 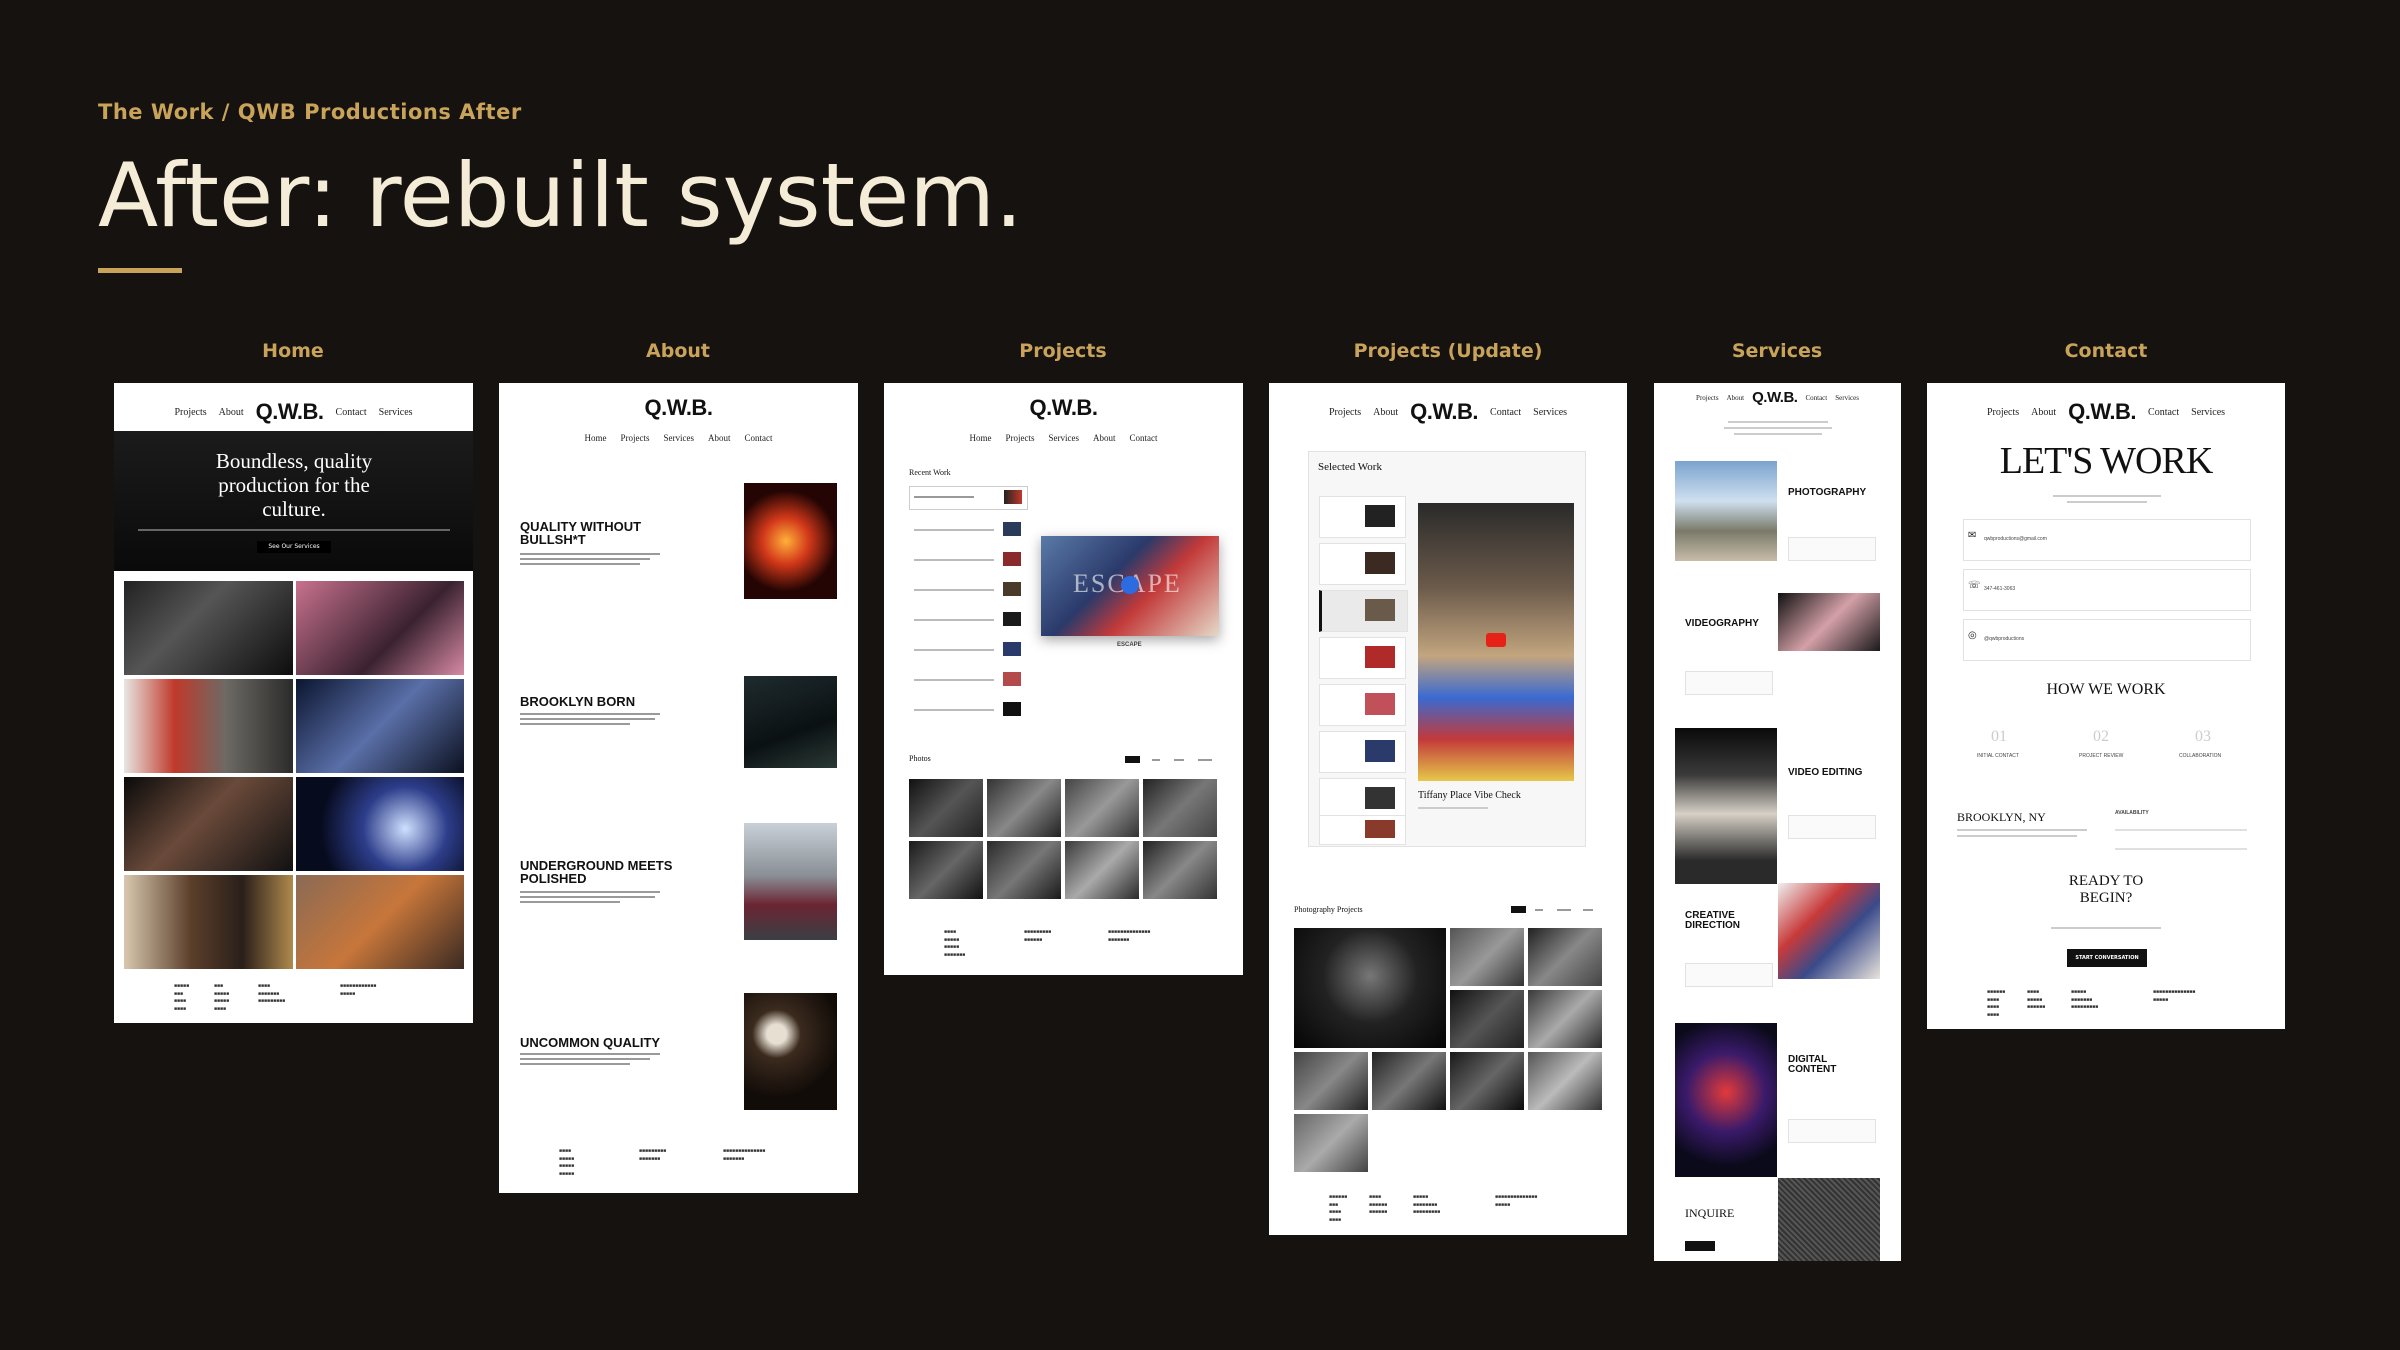 What do you see at coordinates (2107, 540) in the screenshot?
I see `contact-email-card: ✉ qwbproductions@gmail.com` at bounding box center [2107, 540].